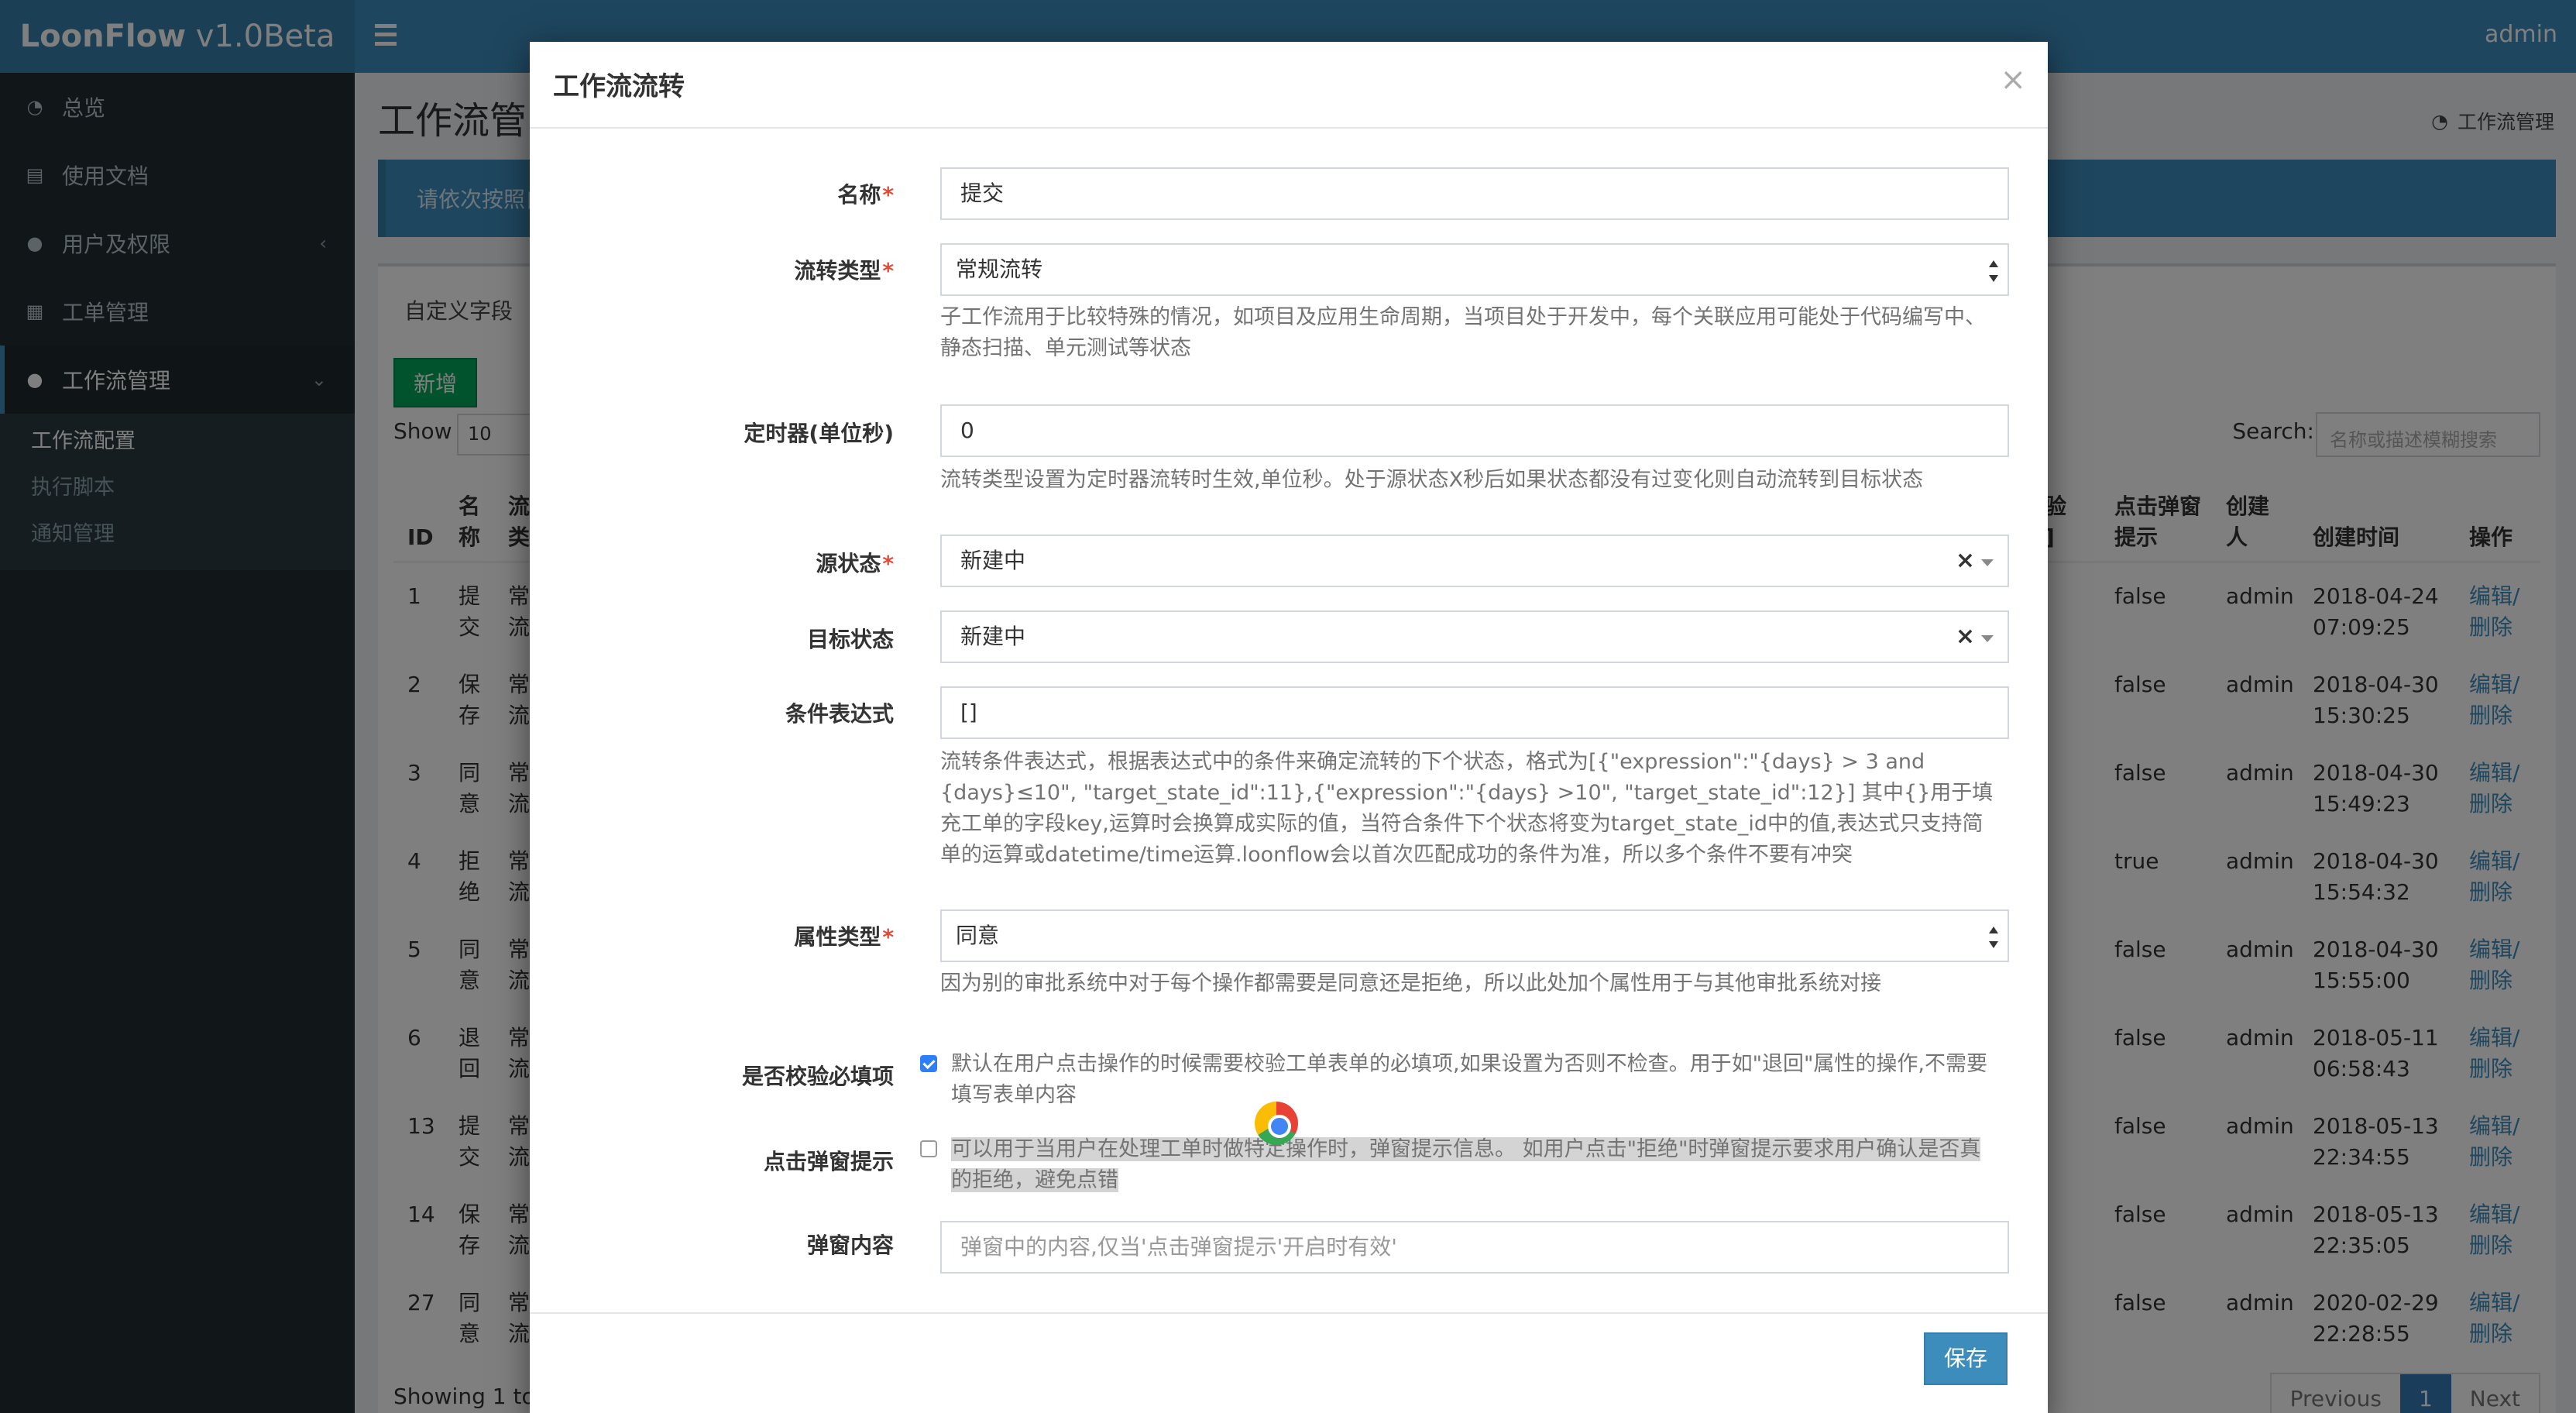  What do you see at coordinates (1474, 1247) in the screenshot?
I see `popup-content-input: 弹窗中的内容,仅当'点击弹窗提示'开启时有效'` at bounding box center [1474, 1247].